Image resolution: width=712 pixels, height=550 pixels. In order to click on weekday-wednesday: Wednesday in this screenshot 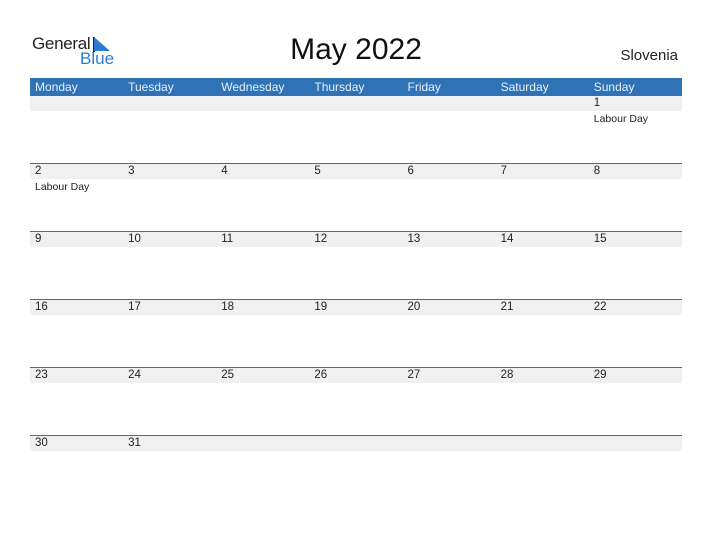, I will do `click(253, 87)`.